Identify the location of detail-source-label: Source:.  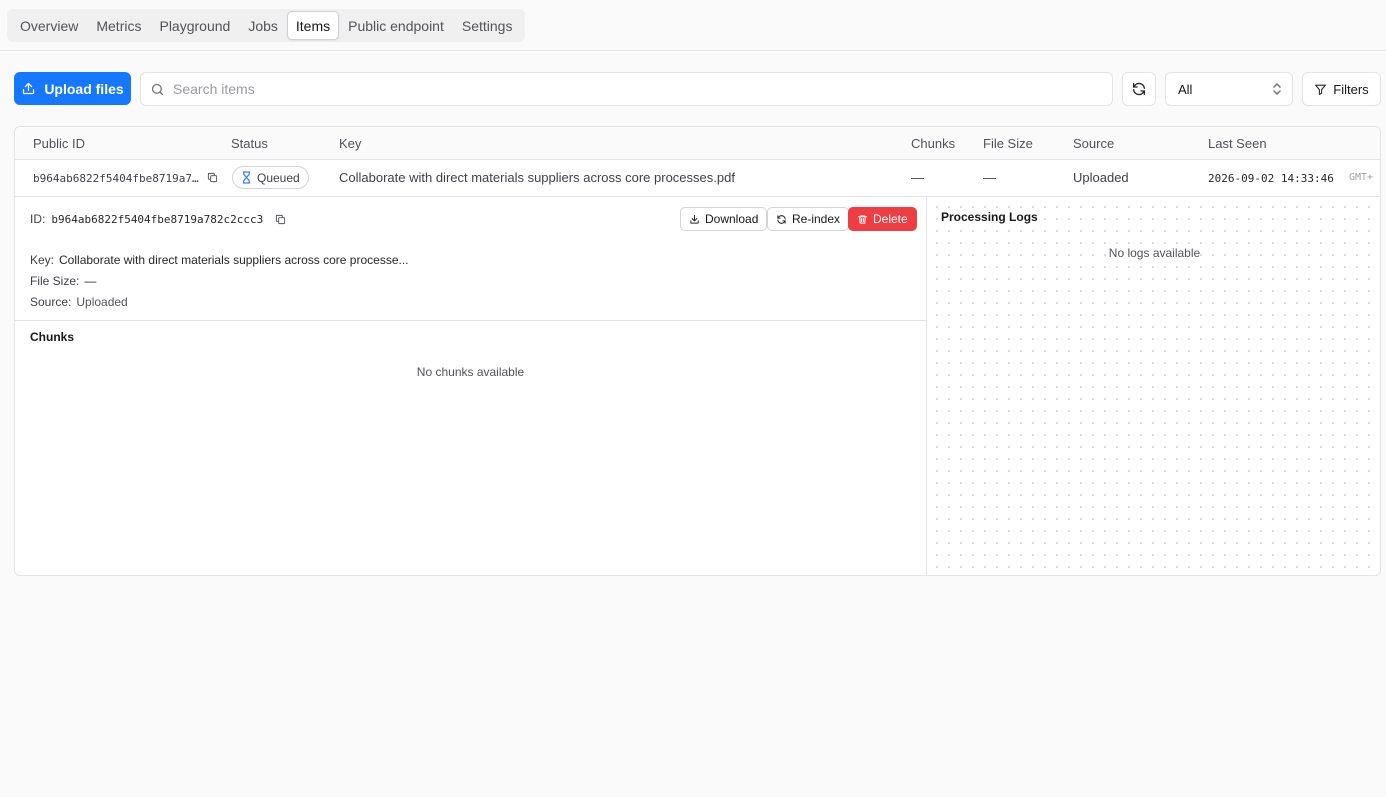
(51, 302).